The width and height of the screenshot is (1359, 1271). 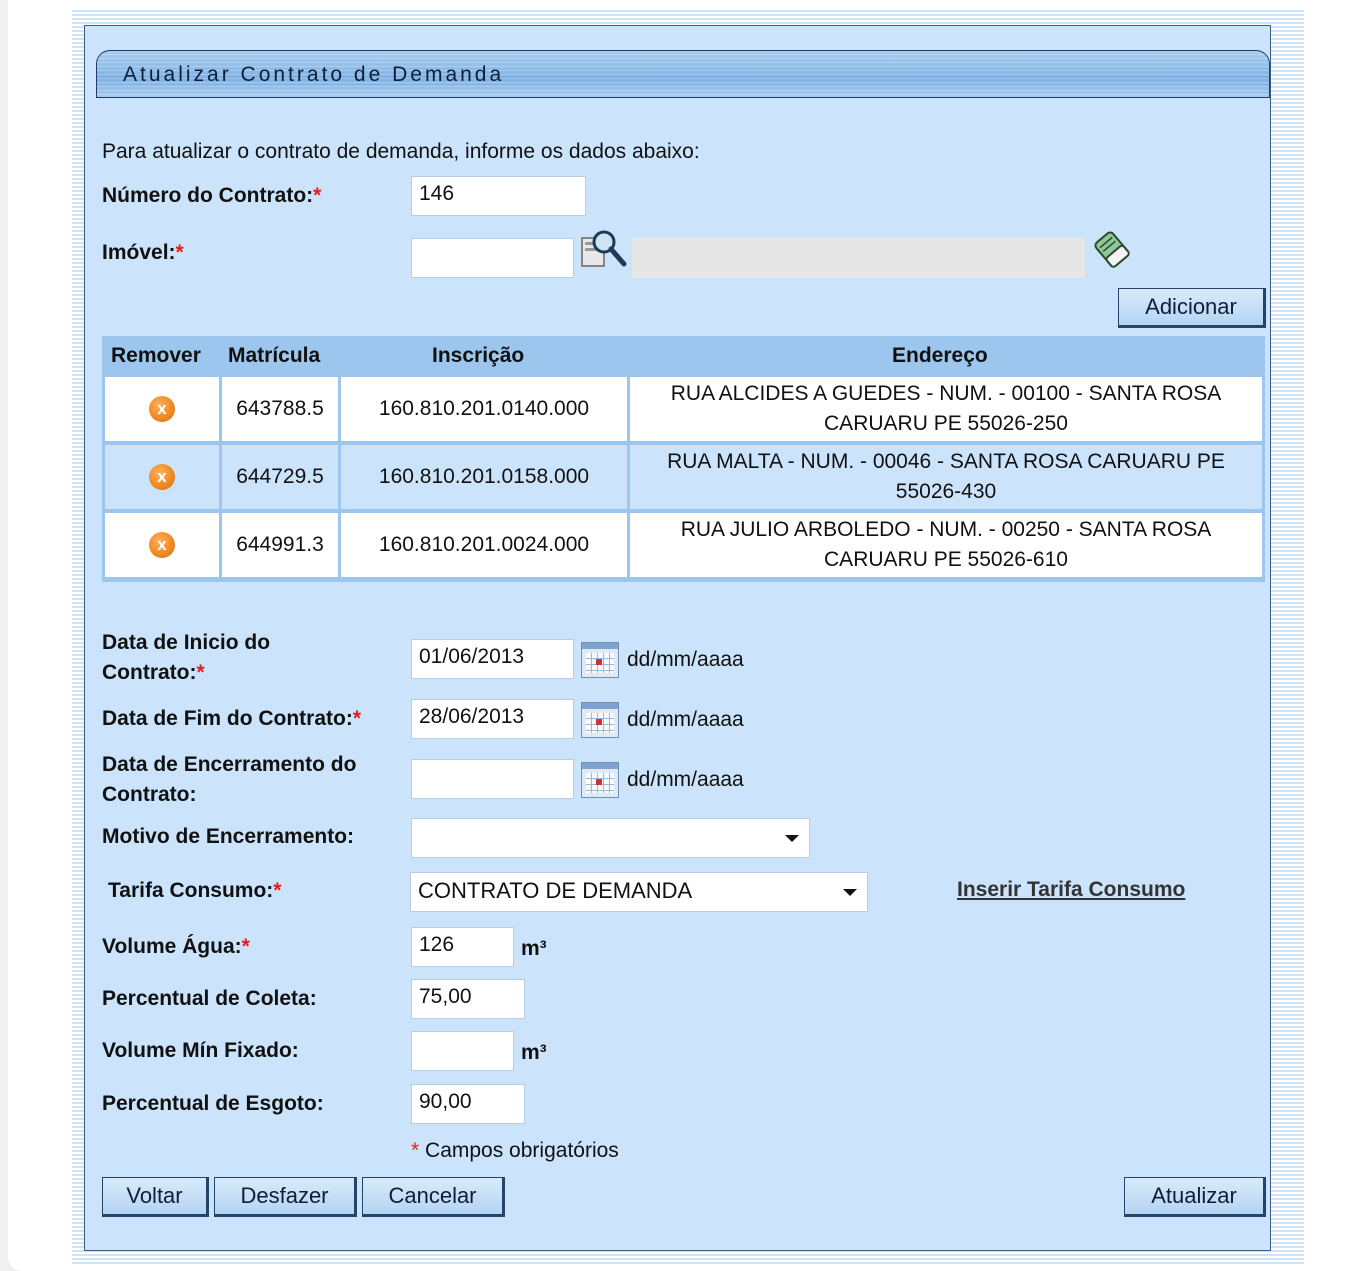 What do you see at coordinates (1195, 1197) in the screenshot?
I see `atualizar-button: Atualizar` at bounding box center [1195, 1197].